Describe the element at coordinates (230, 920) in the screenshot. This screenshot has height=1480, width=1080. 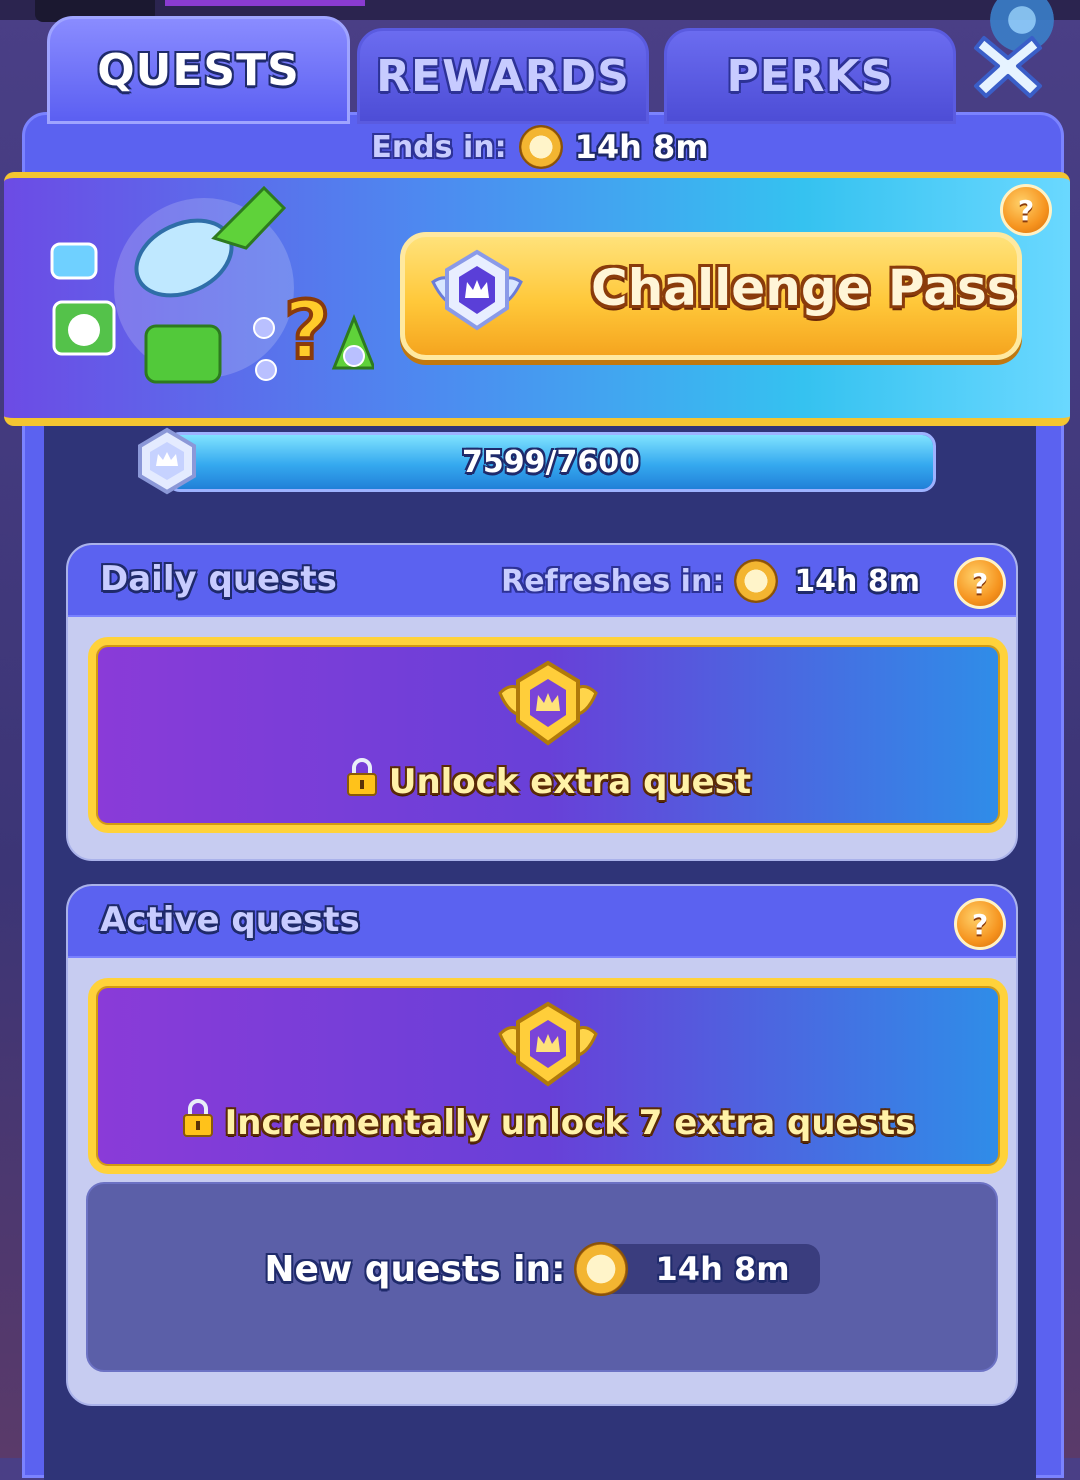
I see `active-quests-title: Active quests` at that location.